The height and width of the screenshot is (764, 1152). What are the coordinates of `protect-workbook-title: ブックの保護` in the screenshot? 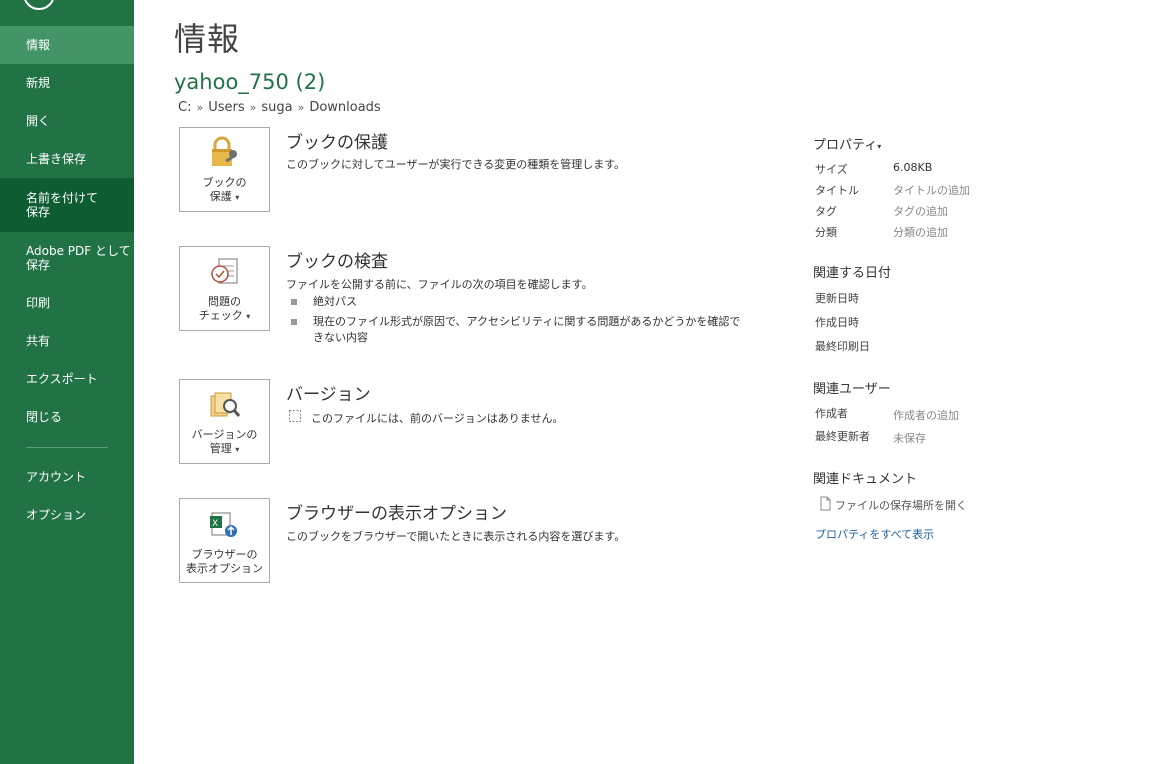 It's located at (337, 143).